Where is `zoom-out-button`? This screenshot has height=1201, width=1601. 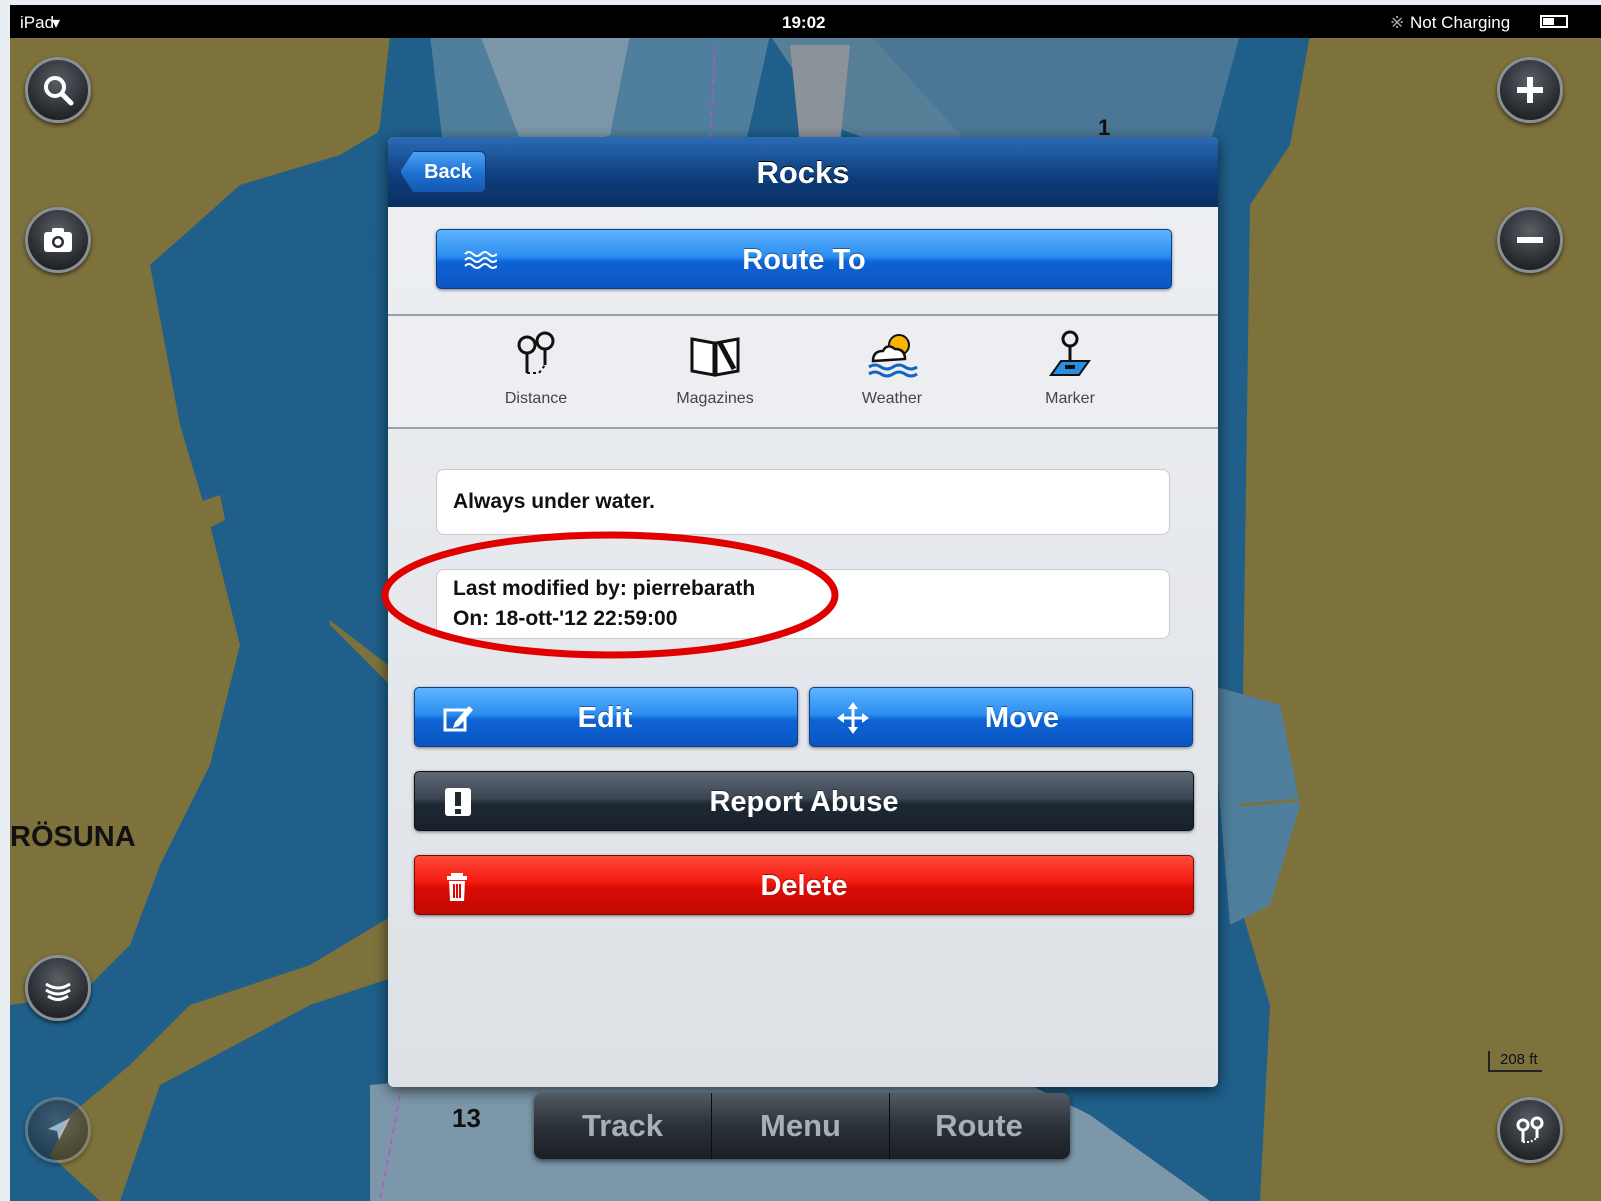 zoom-out-button is located at coordinates (1530, 240).